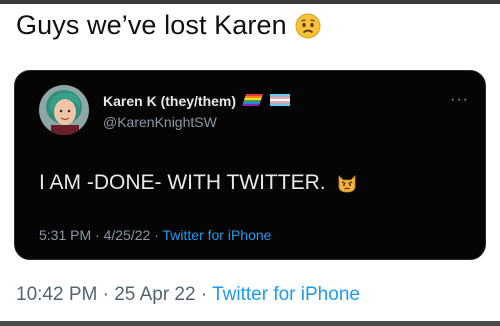  I want to click on author-handle: @KarenKnightSW, so click(160, 122).